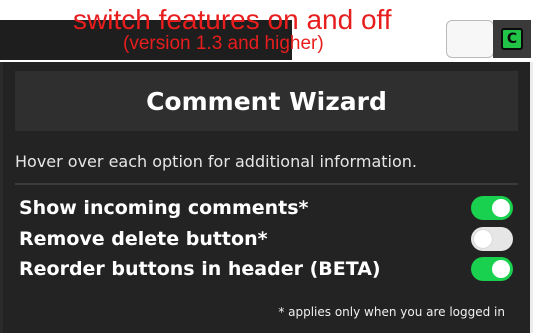 This screenshot has width=533, height=333. I want to click on reorder-buttons-toggle, so click(492, 269).